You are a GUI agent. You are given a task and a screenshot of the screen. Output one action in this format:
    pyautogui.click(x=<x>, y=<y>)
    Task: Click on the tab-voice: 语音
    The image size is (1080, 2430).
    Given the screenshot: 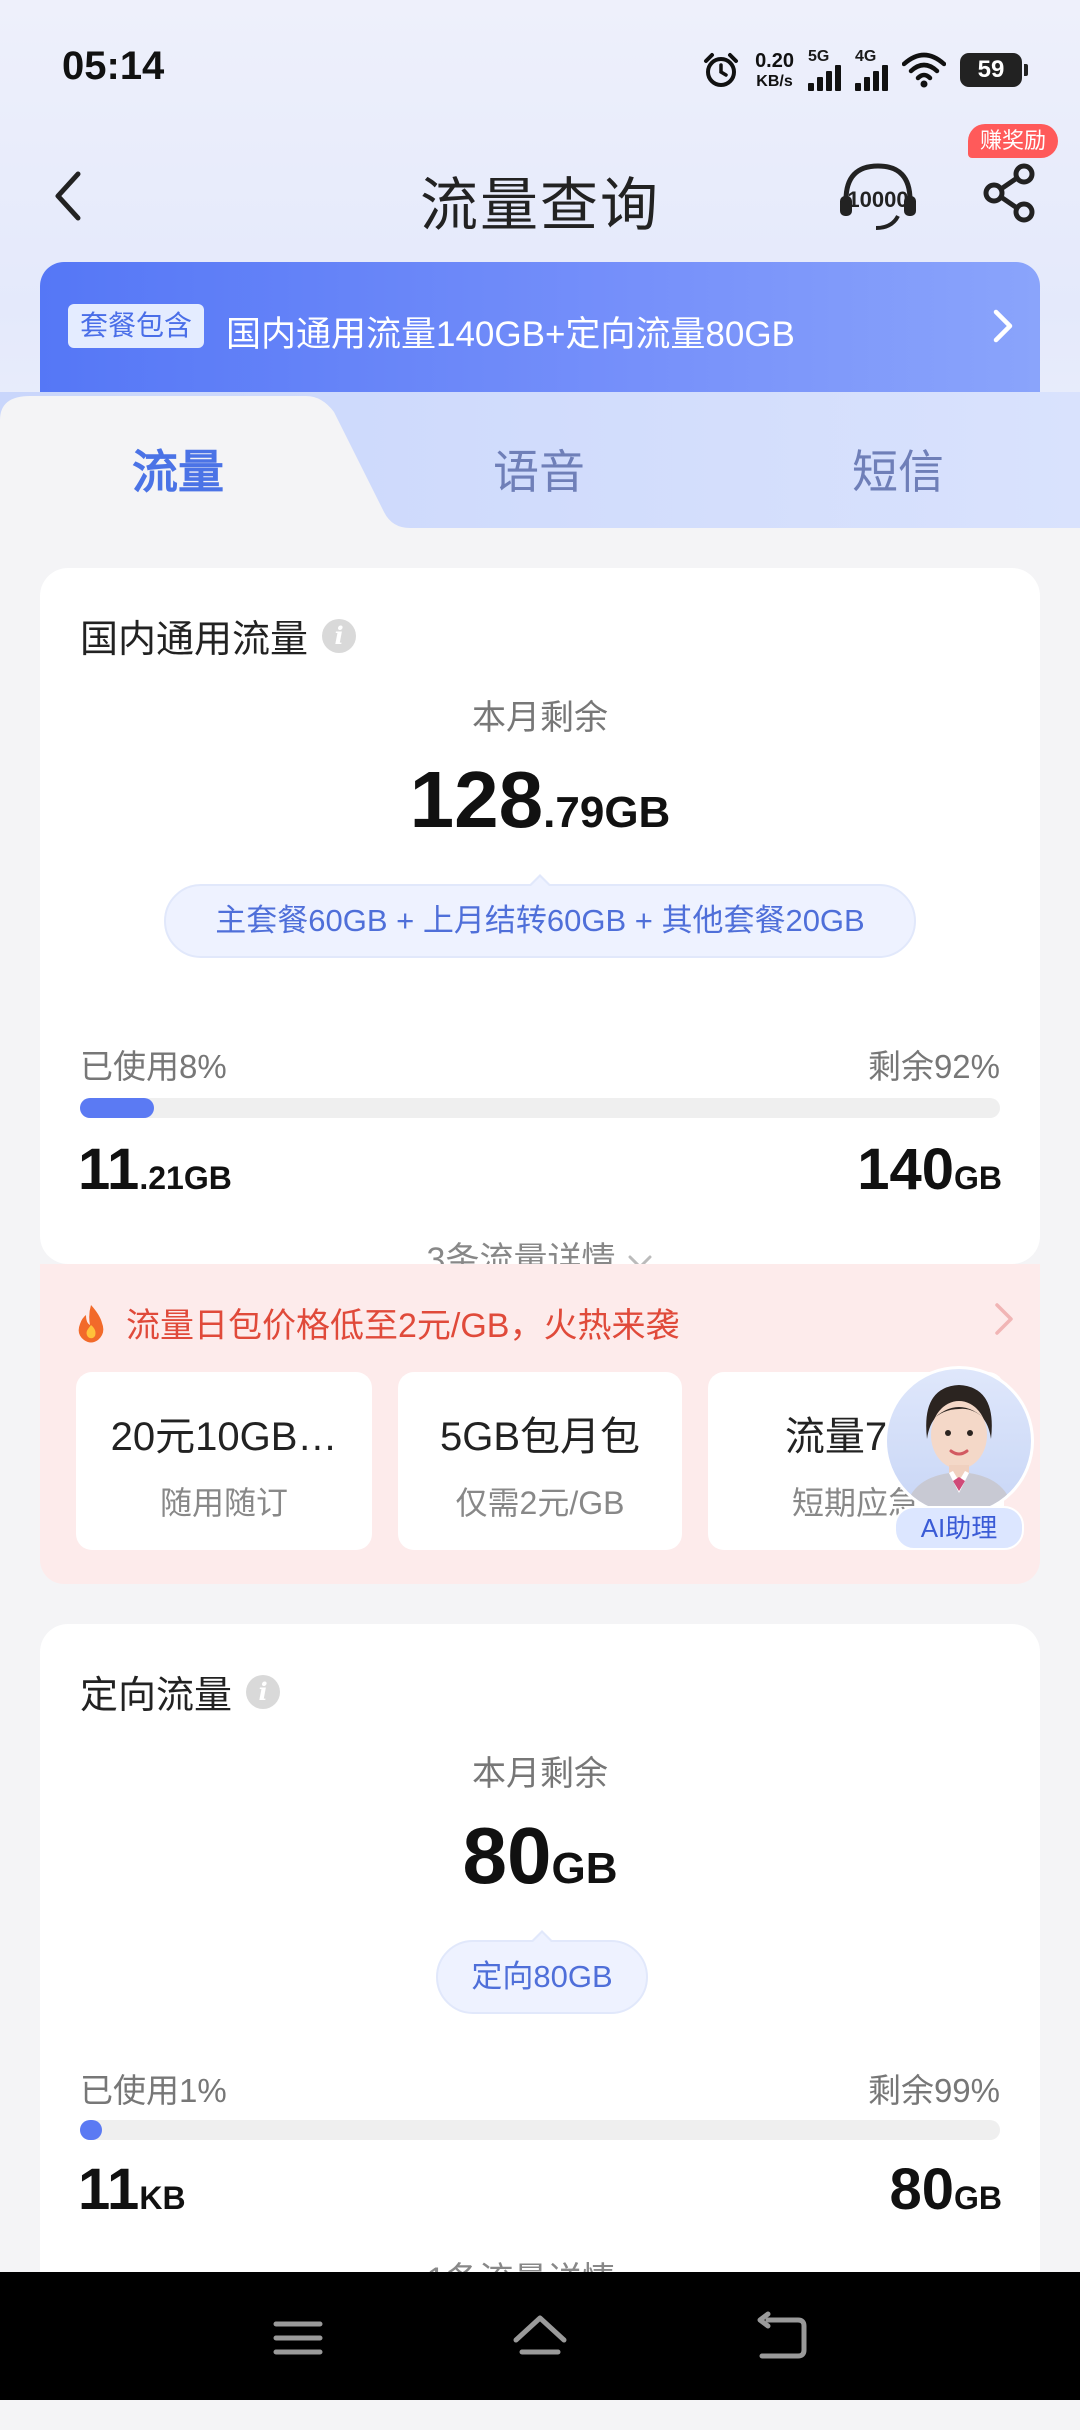 What is the action you would take?
    pyautogui.click(x=539, y=469)
    